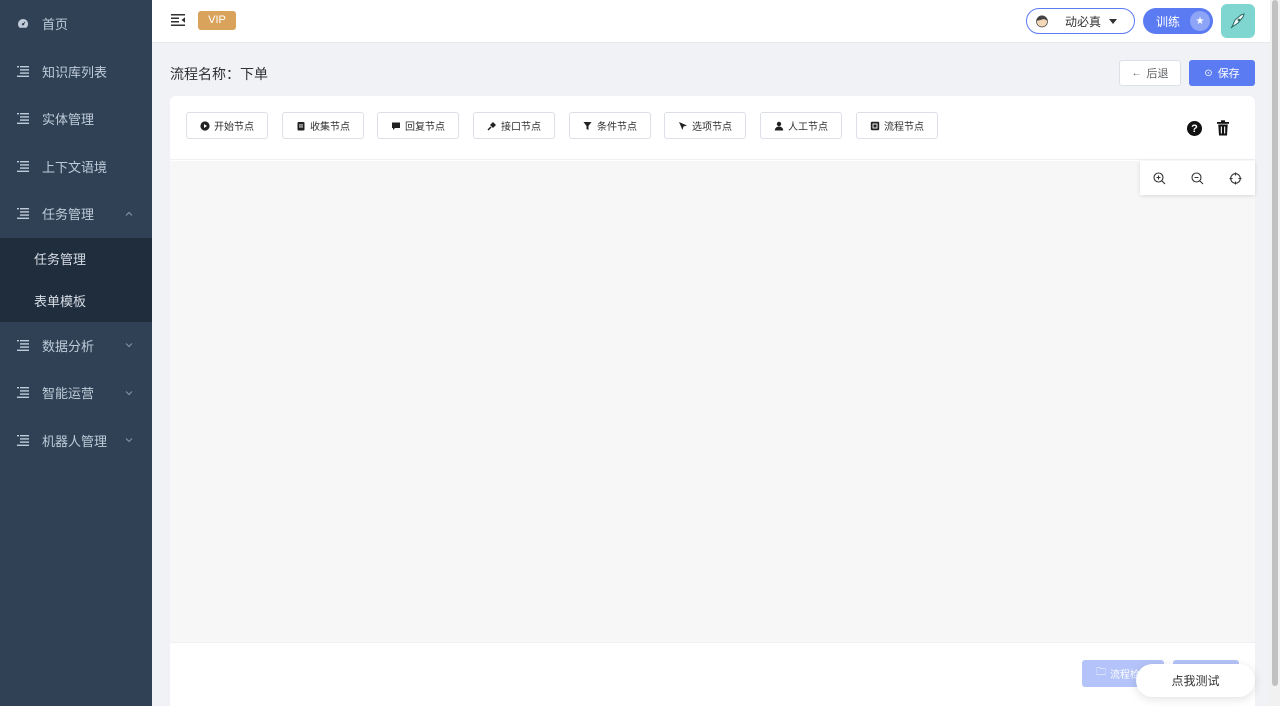 This screenshot has width=1280, height=706. Describe the element at coordinates (234, 127) in the screenshot. I see `node-label: 开始节点` at that location.